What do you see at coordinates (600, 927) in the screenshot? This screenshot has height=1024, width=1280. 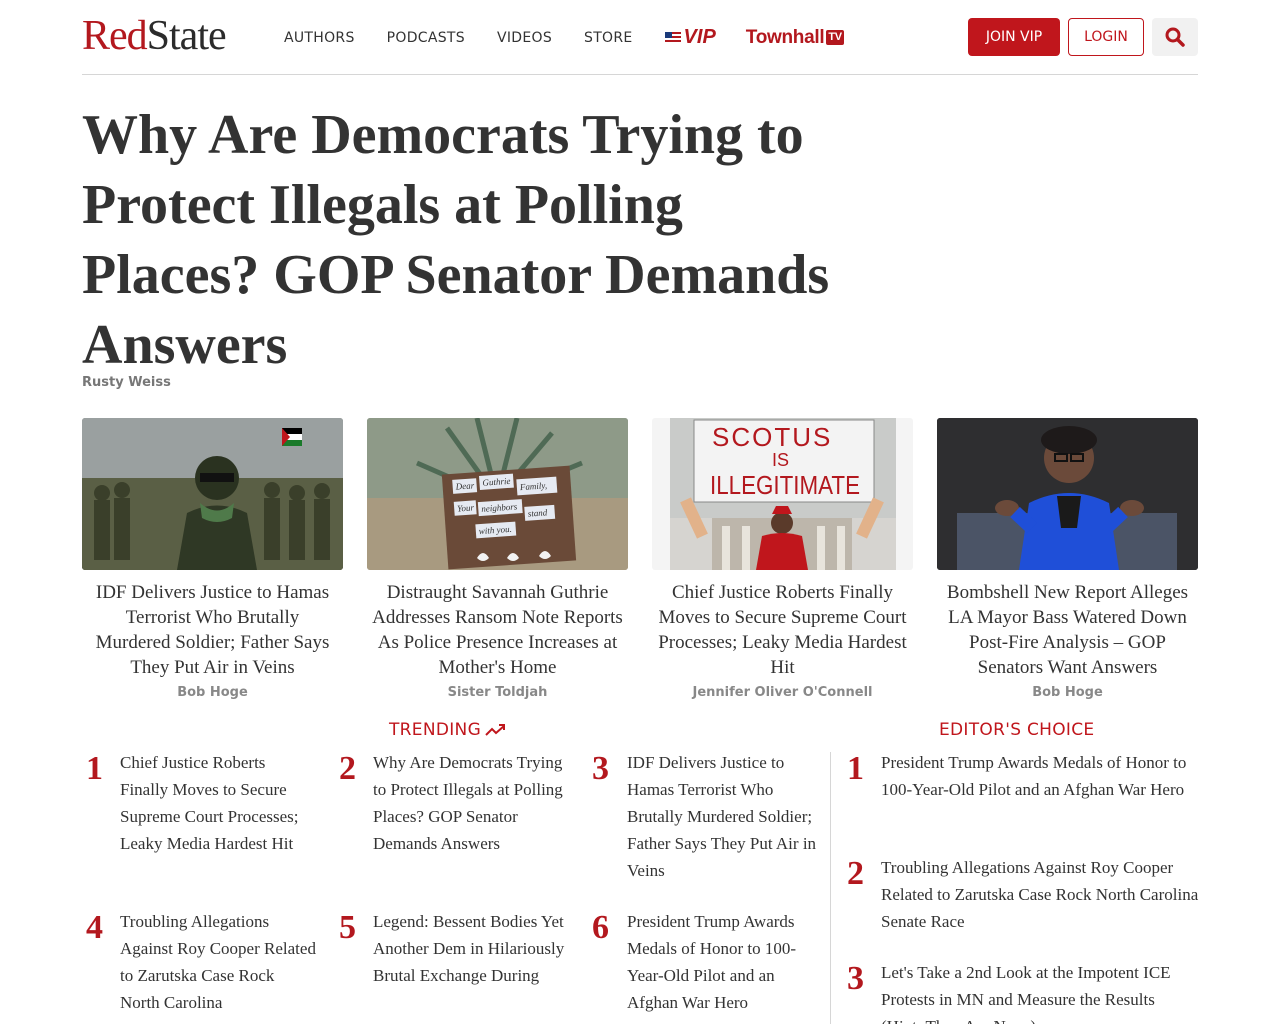 I see `trending-number: 6` at bounding box center [600, 927].